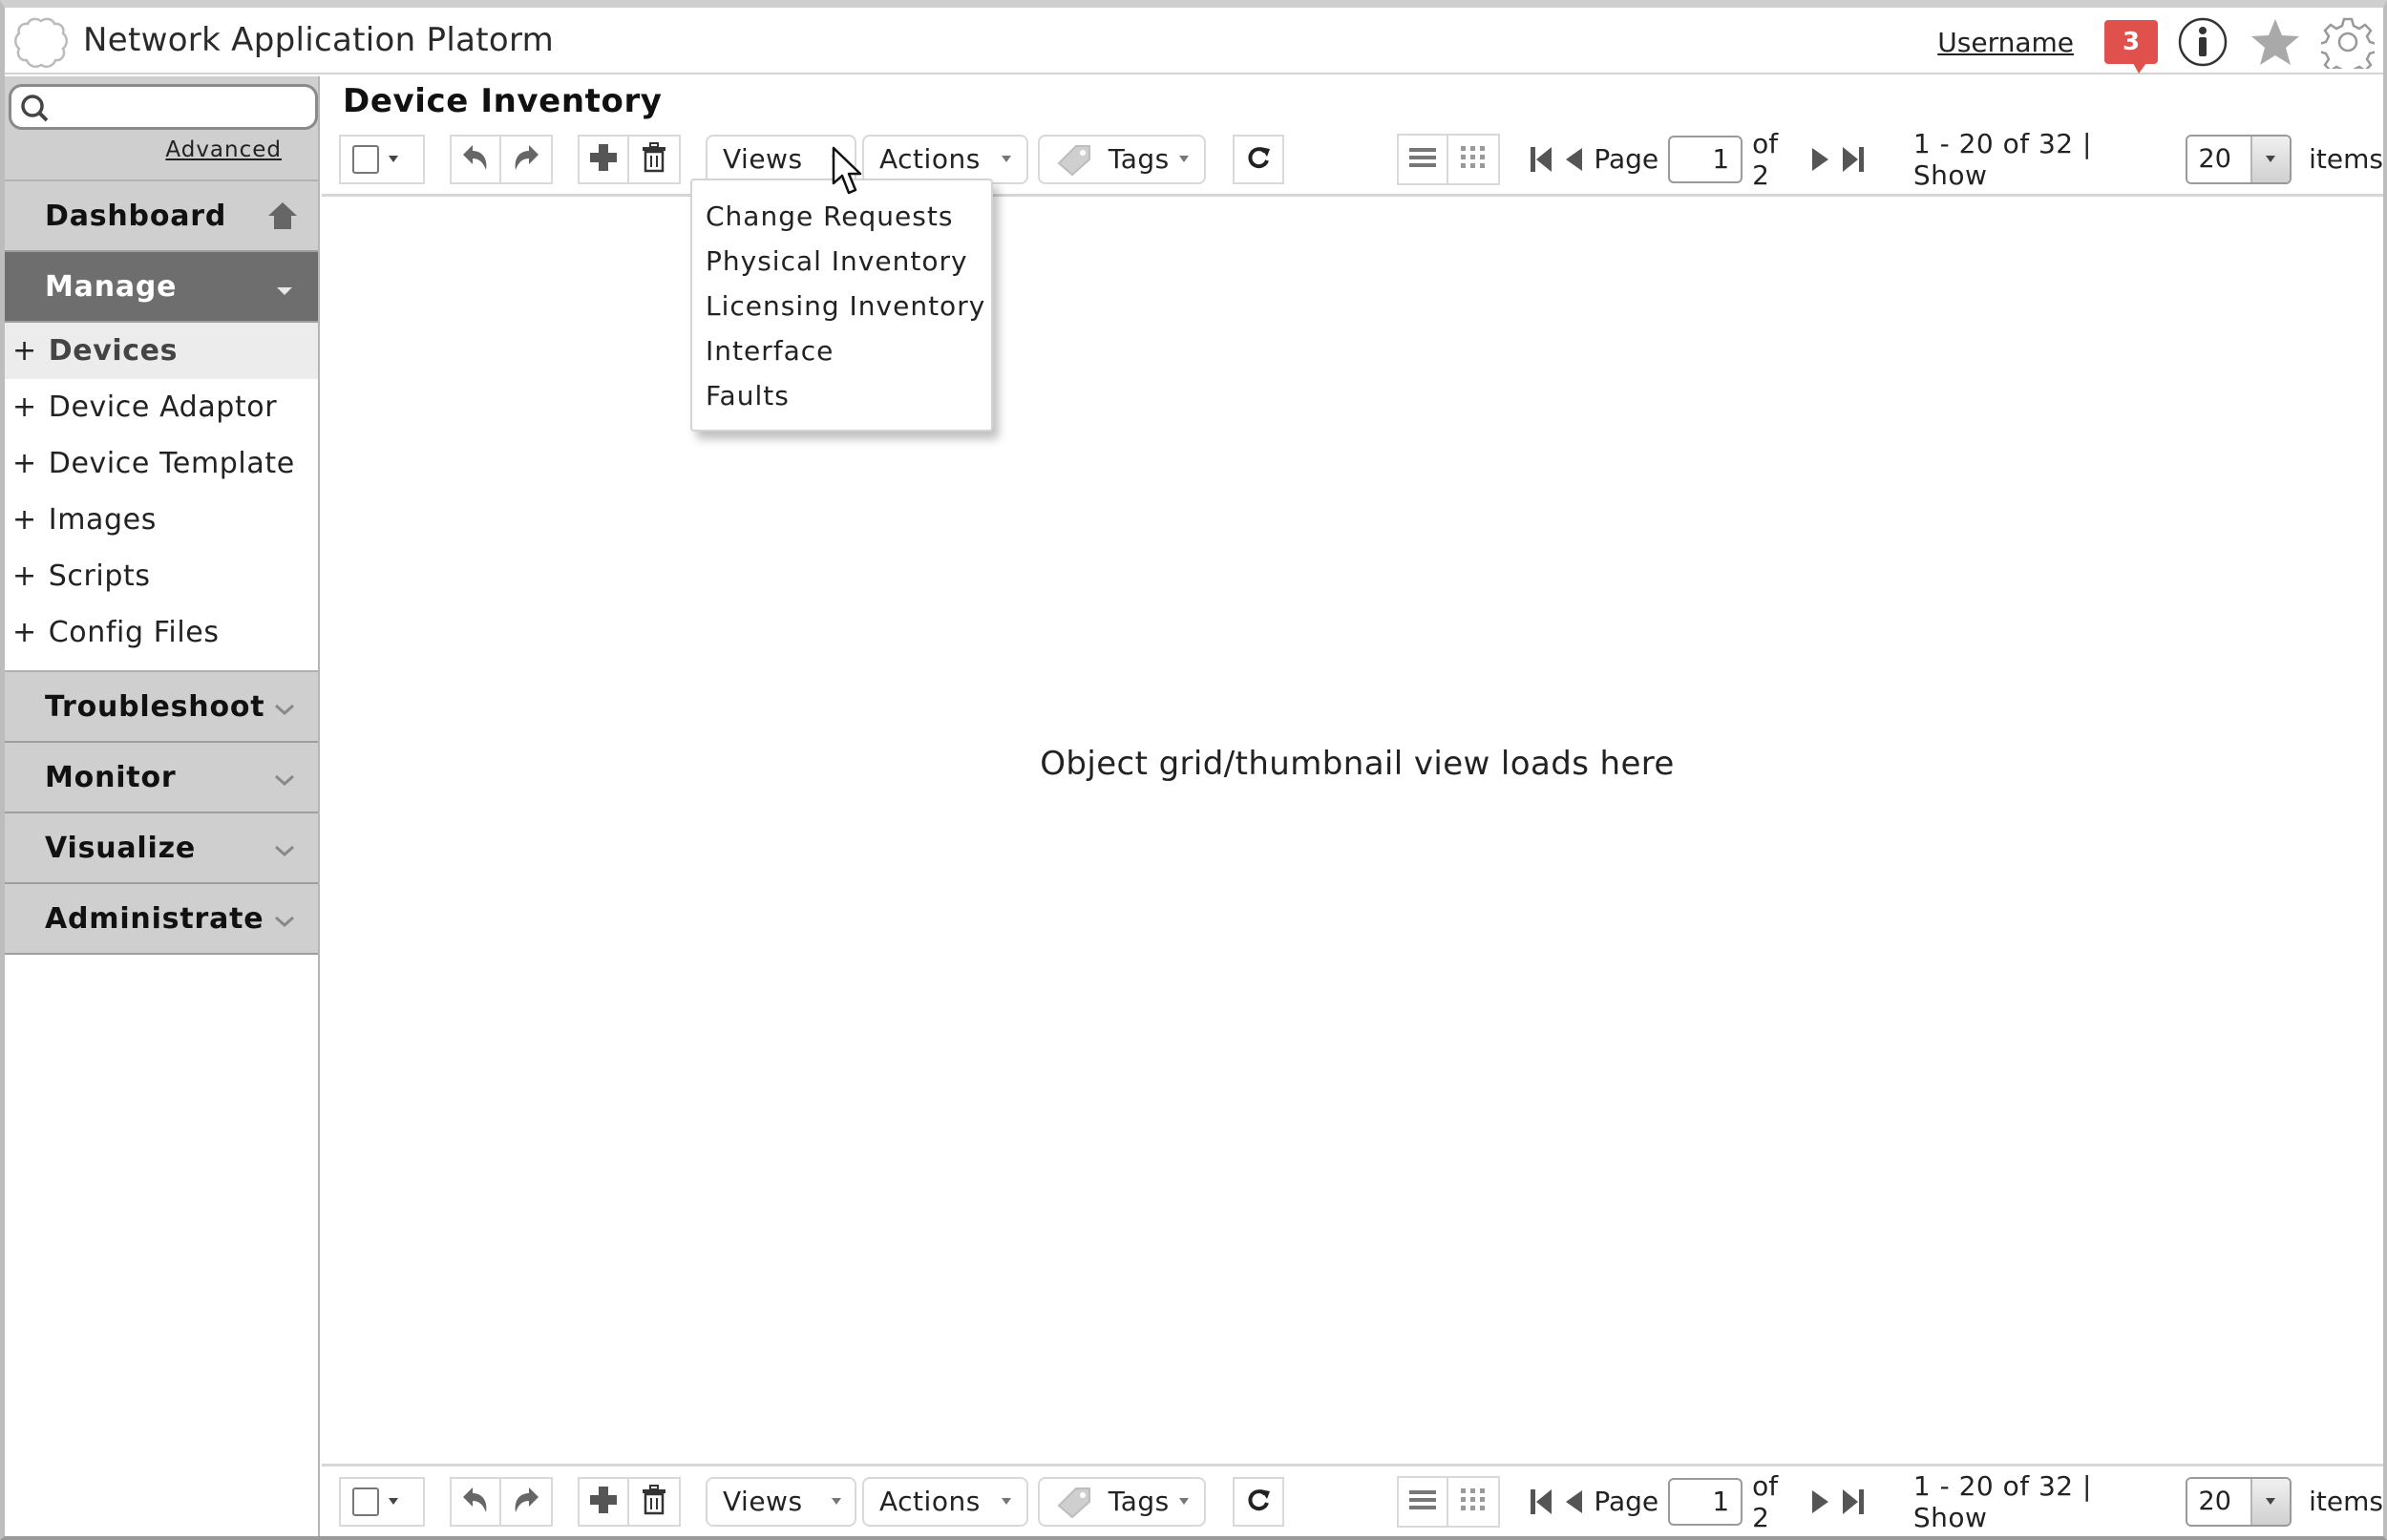  What do you see at coordinates (503, 101) in the screenshot?
I see `page-title: Device Inventory` at bounding box center [503, 101].